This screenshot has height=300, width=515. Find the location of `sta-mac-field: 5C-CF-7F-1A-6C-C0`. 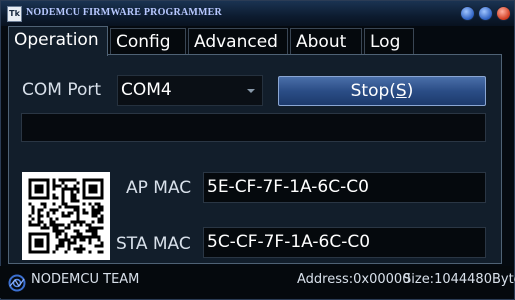

sta-mac-field: 5C-CF-7F-1A-6C-C0 is located at coordinates (344, 242).